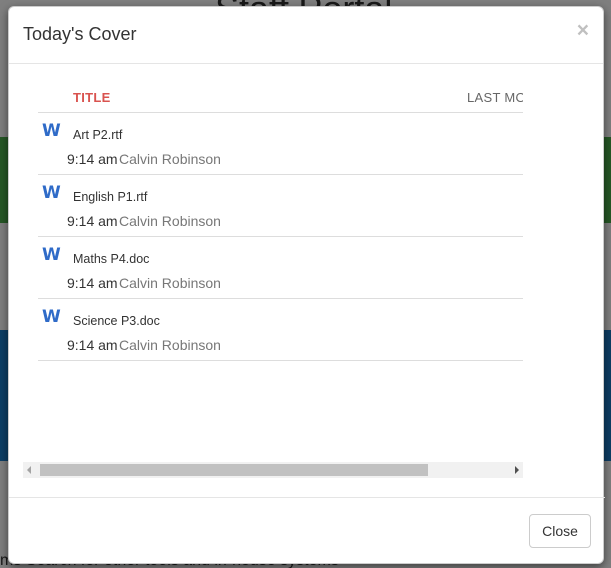 The height and width of the screenshot is (568, 611). Describe the element at coordinates (116, 321) in the screenshot. I see `file-name: Science P3.doc` at that location.